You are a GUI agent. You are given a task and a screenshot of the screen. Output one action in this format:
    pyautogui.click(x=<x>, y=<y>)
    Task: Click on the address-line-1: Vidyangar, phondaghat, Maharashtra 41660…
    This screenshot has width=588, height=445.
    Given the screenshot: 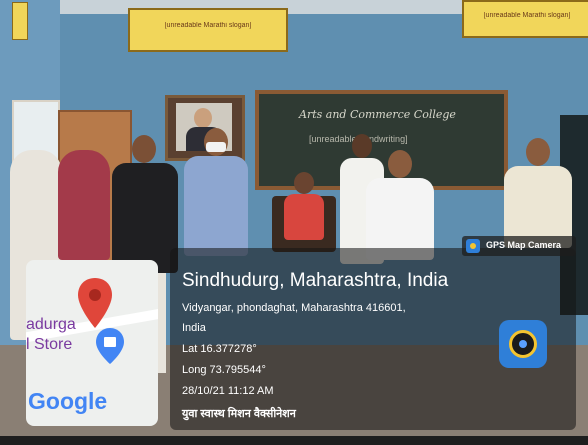 What is the action you would take?
    pyautogui.click(x=294, y=308)
    